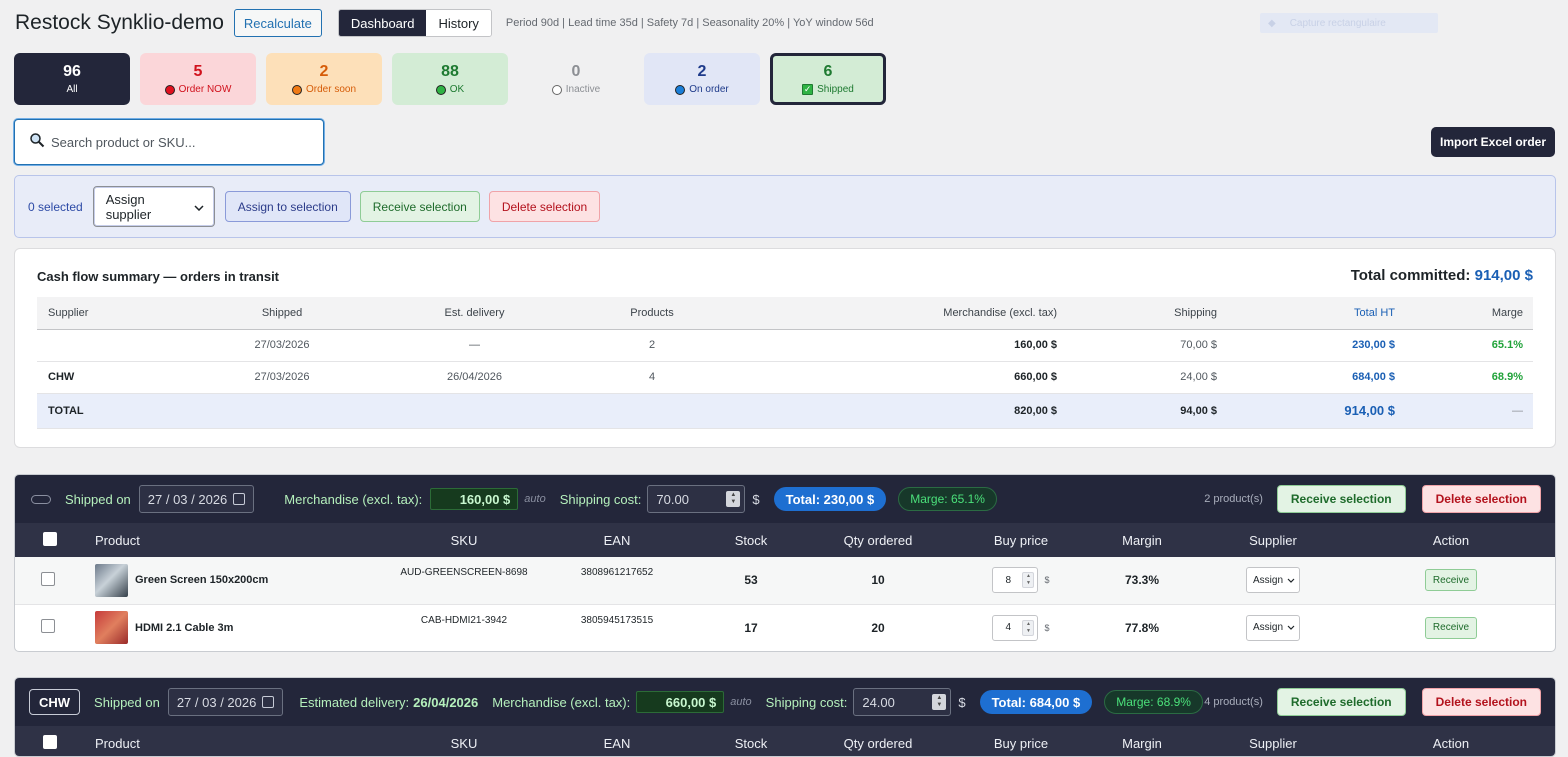 The height and width of the screenshot is (757, 1568). I want to click on filter-card-inactive: 0 Inactive, so click(576, 79).